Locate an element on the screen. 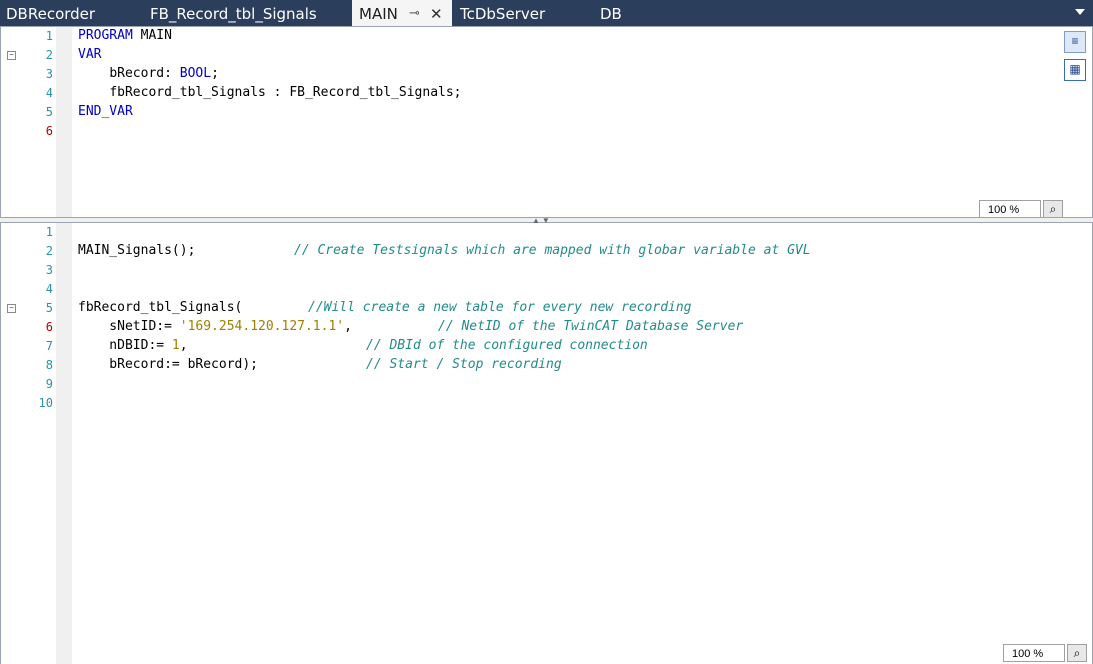  code-line: END_VAR is located at coordinates (105, 111).